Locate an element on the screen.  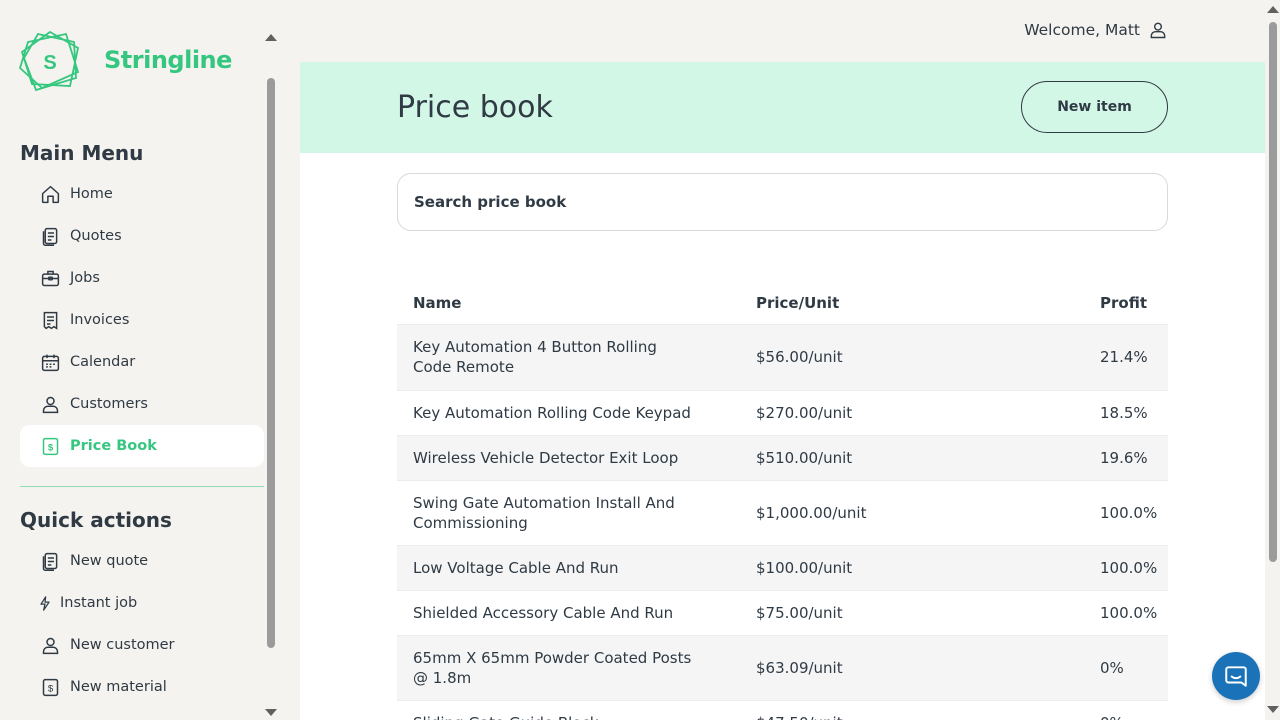
column-header-name: Name is located at coordinates (568, 303).